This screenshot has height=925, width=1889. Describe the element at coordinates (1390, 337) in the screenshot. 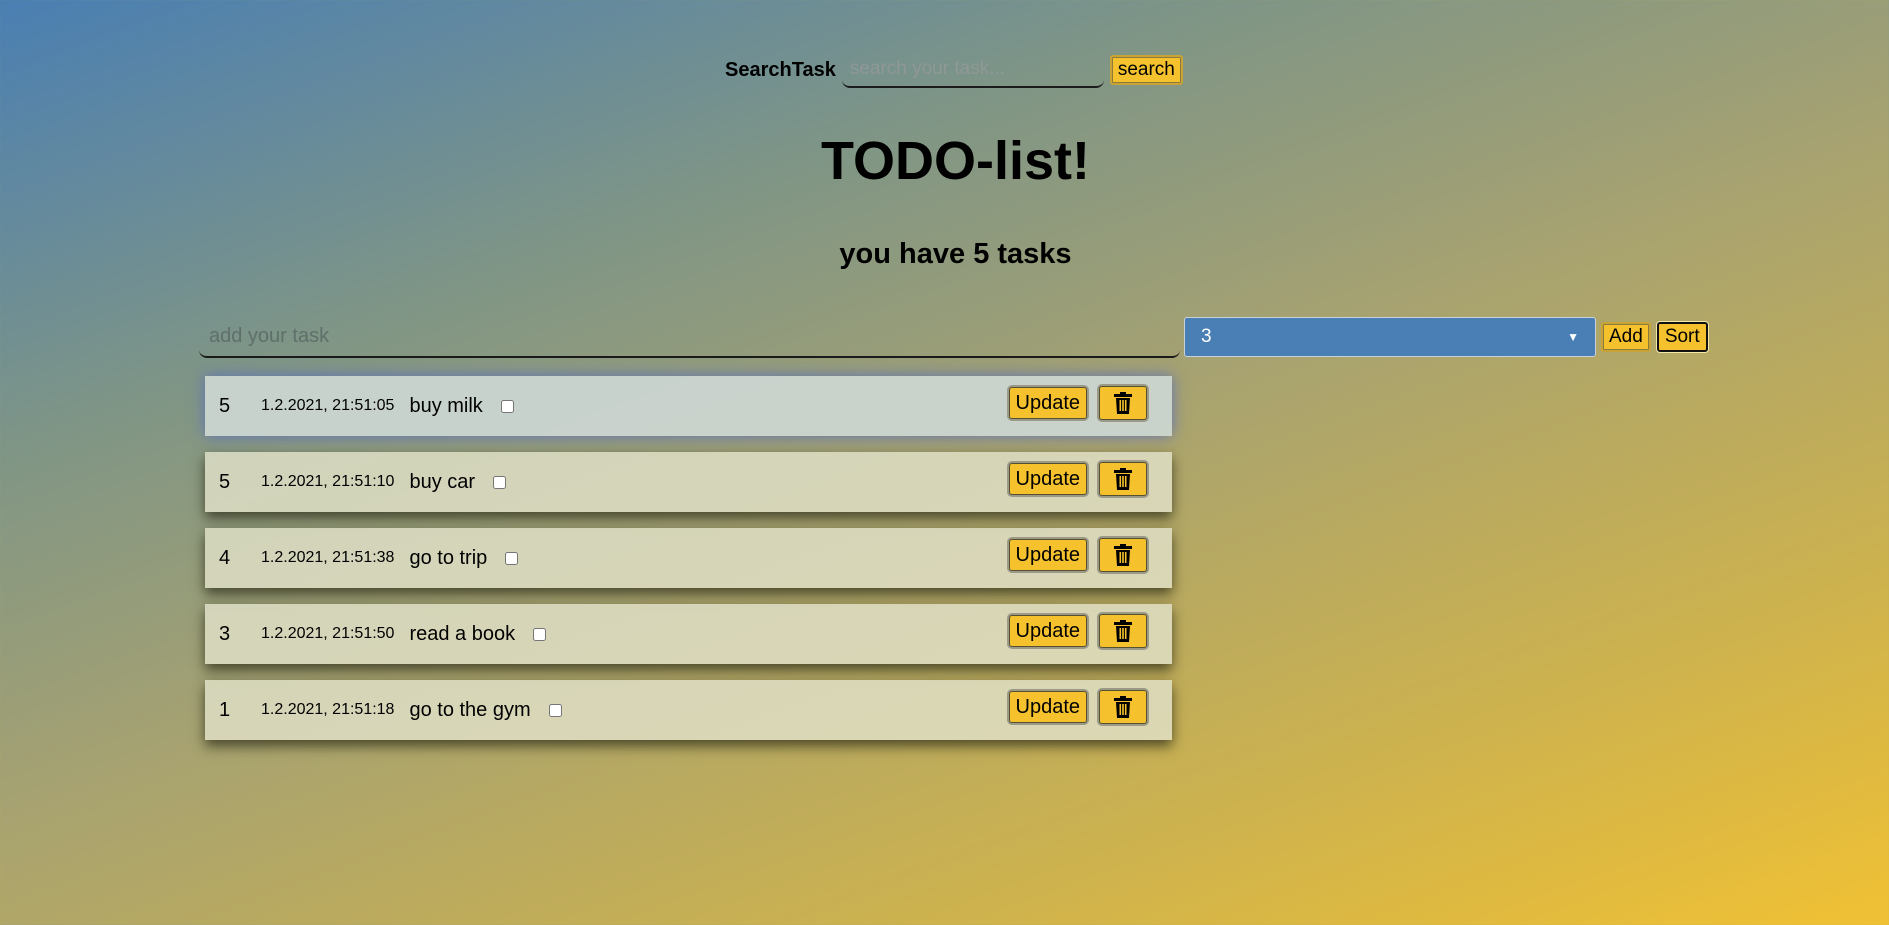

I see `priority-select: 3 ▼` at that location.